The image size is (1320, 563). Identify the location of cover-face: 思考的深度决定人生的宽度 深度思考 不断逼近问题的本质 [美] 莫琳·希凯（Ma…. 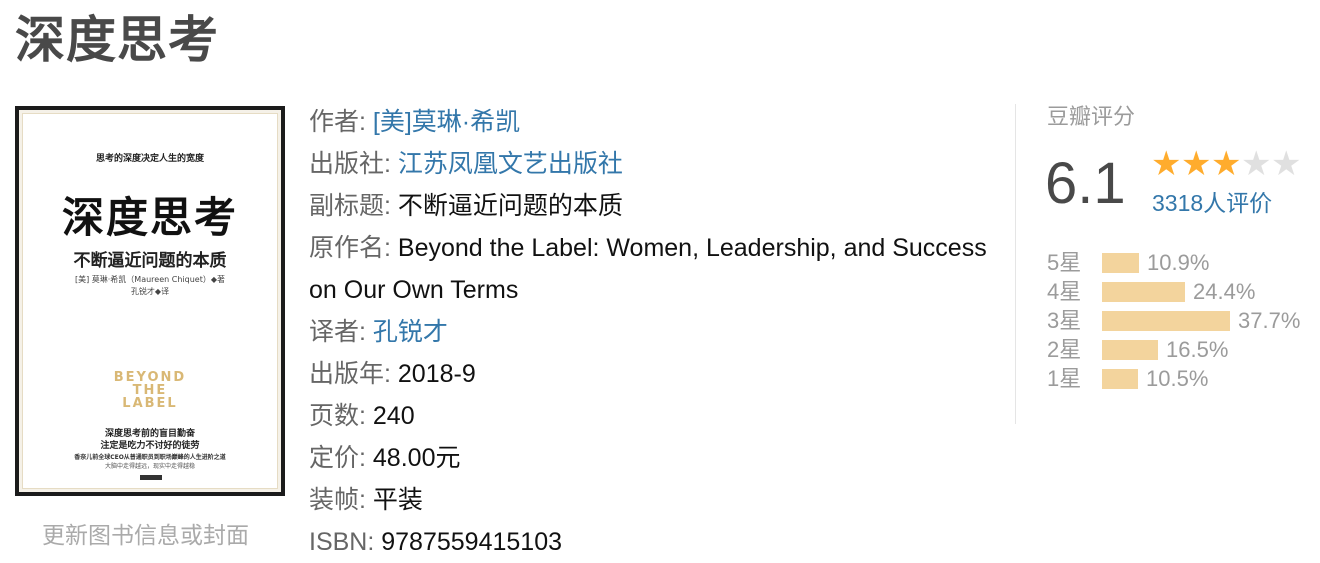
(150, 301).